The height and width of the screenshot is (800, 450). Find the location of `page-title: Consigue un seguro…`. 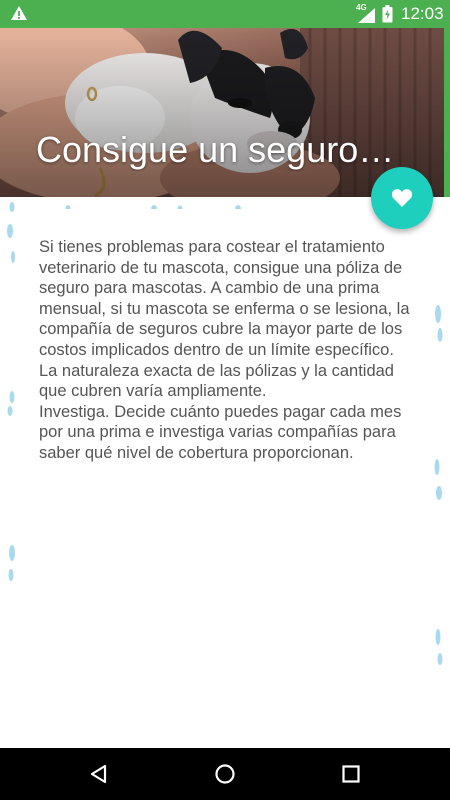

page-title: Consigue un seguro… is located at coordinates (215, 149).